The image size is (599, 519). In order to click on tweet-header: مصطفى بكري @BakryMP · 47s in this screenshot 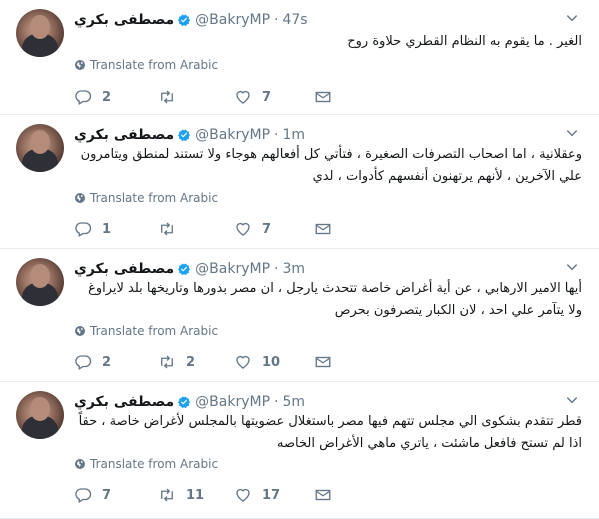, I will do `click(191, 20)`.